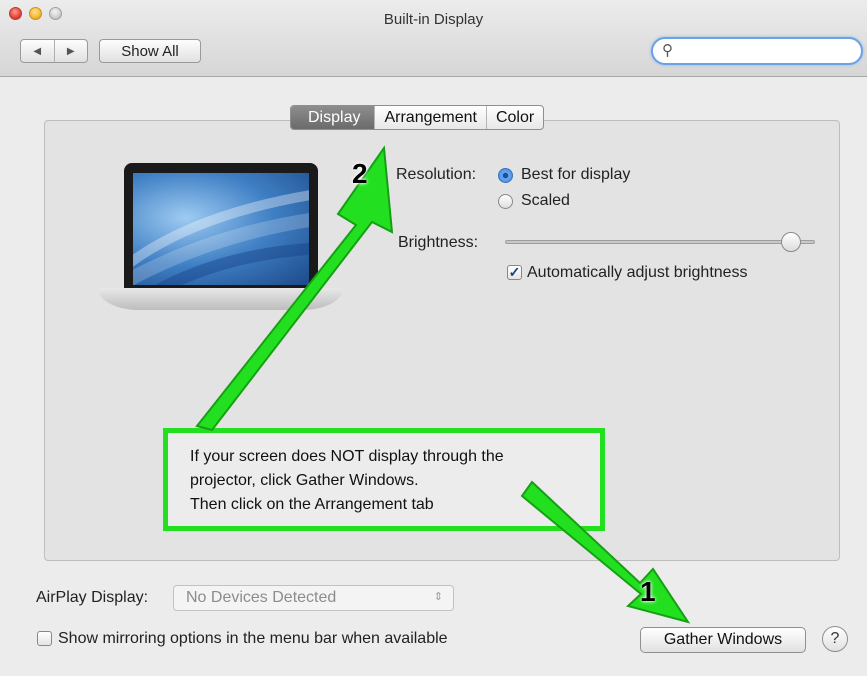 The image size is (867, 676). What do you see at coordinates (648, 591) in the screenshot?
I see `step-1-label: 1` at bounding box center [648, 591].